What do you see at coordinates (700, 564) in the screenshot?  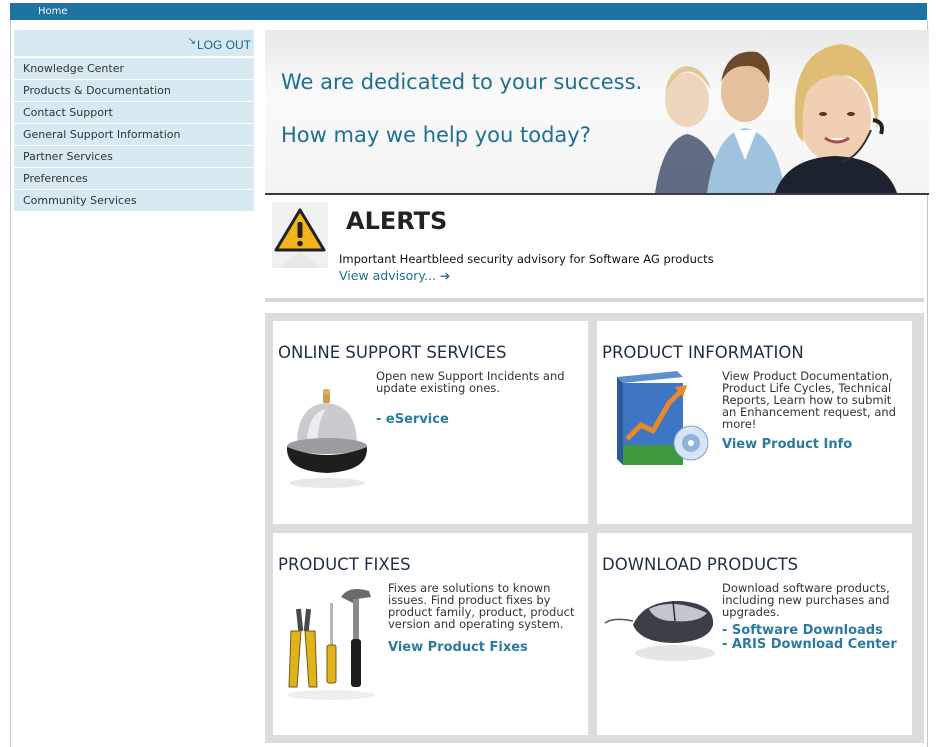 I see `download-products-title: DOWNLOAD PRODUCTS` at bounding box center [700, 564].